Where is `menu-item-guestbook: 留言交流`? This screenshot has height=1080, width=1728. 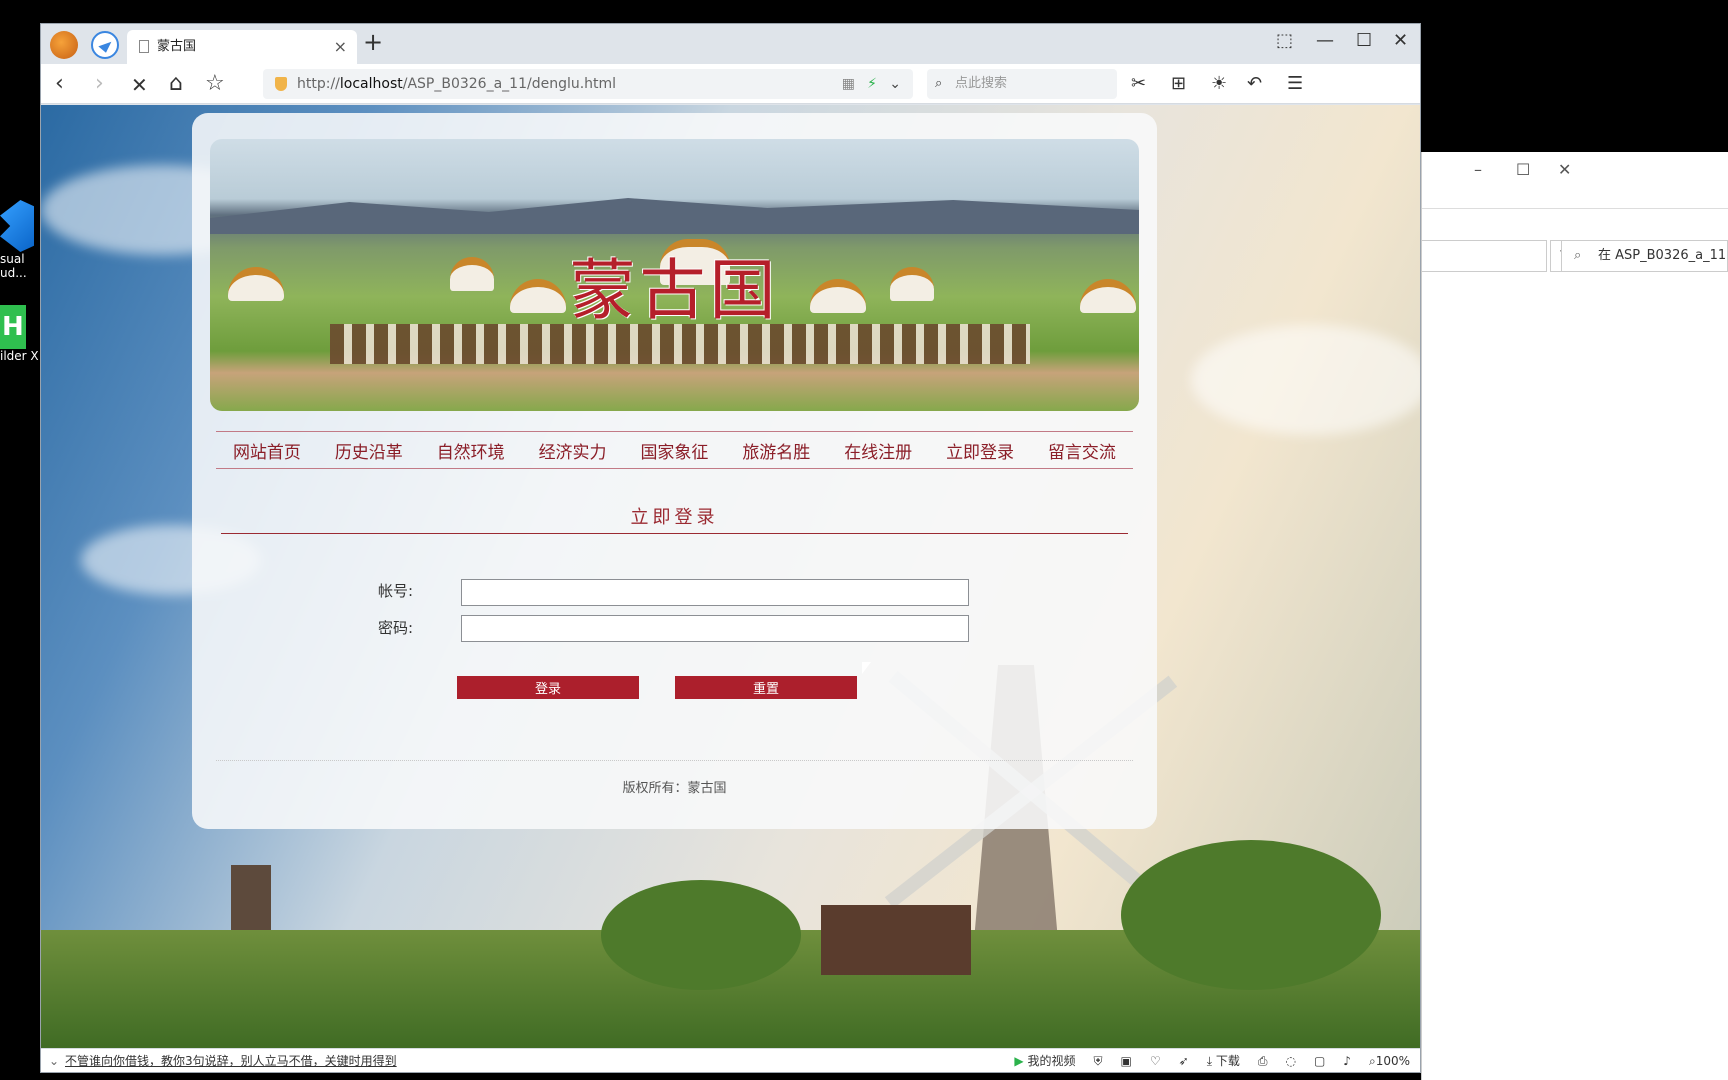 menu-item-guestbook: 留言交流 is located at coordinates (1082, 450).